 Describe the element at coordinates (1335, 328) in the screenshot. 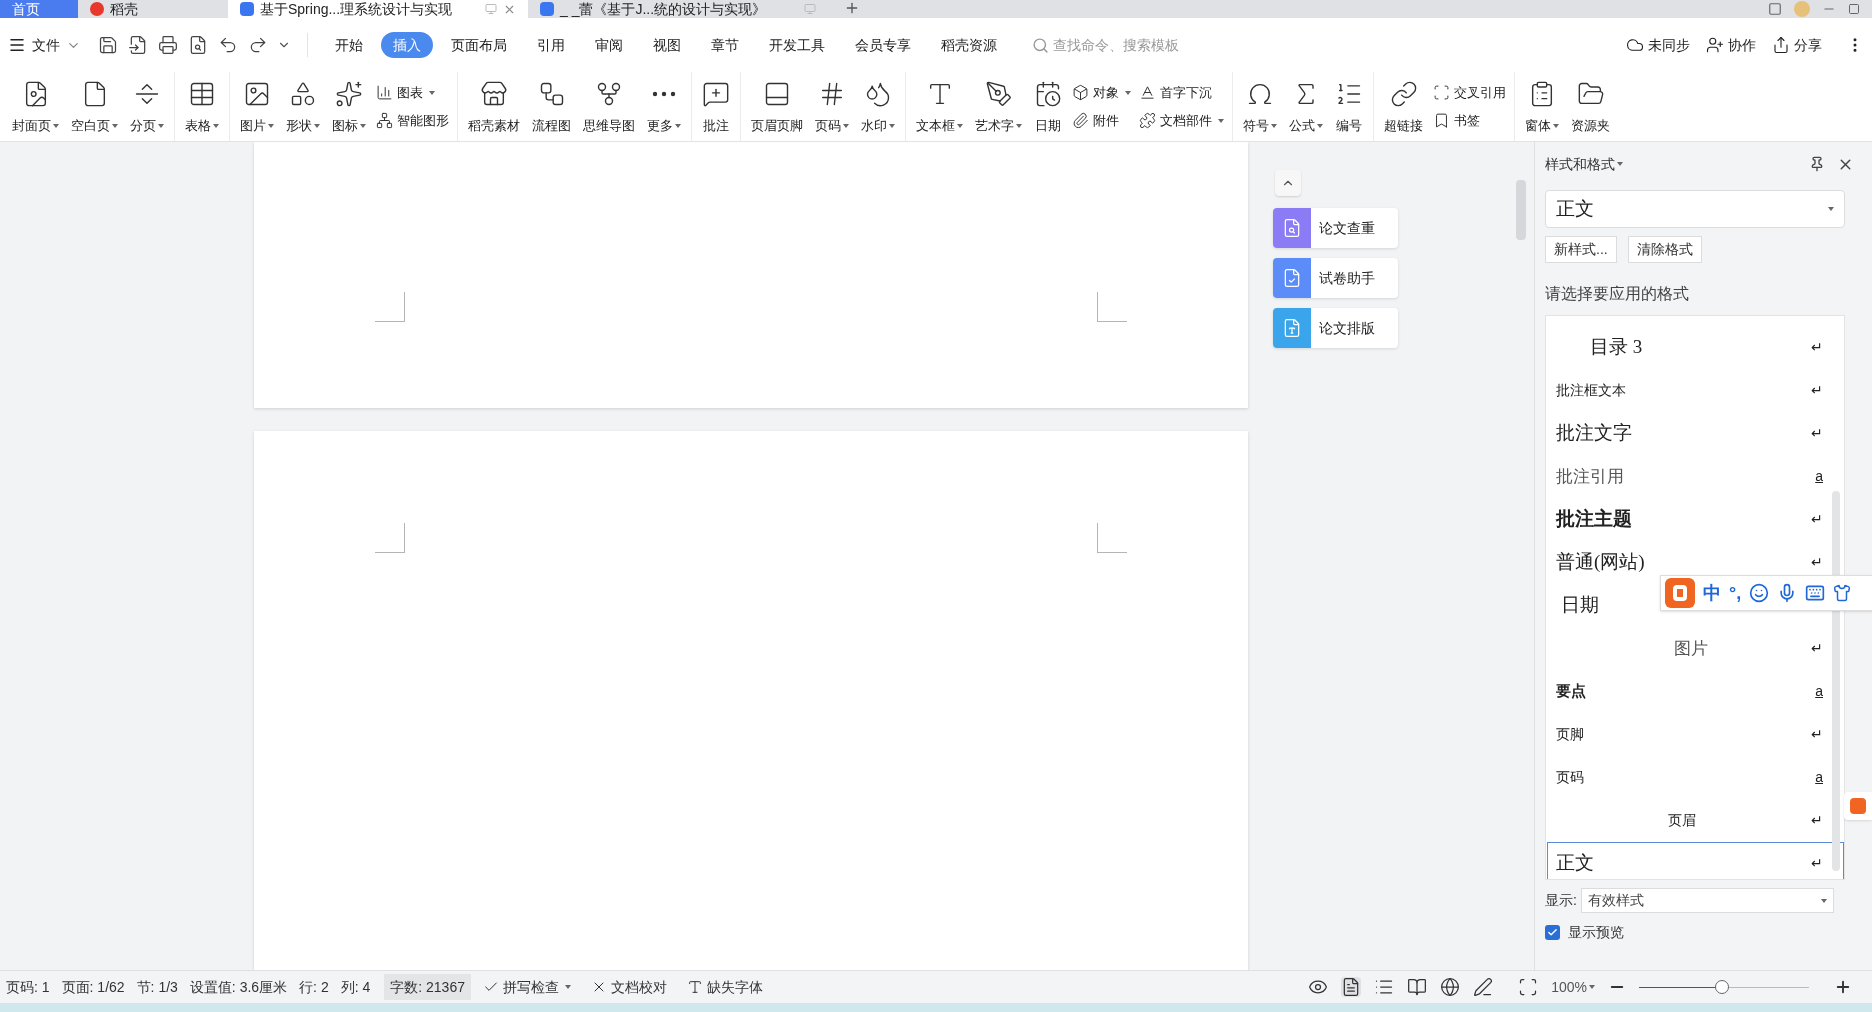

I see `side-tool-button: 论文排版` at that location.